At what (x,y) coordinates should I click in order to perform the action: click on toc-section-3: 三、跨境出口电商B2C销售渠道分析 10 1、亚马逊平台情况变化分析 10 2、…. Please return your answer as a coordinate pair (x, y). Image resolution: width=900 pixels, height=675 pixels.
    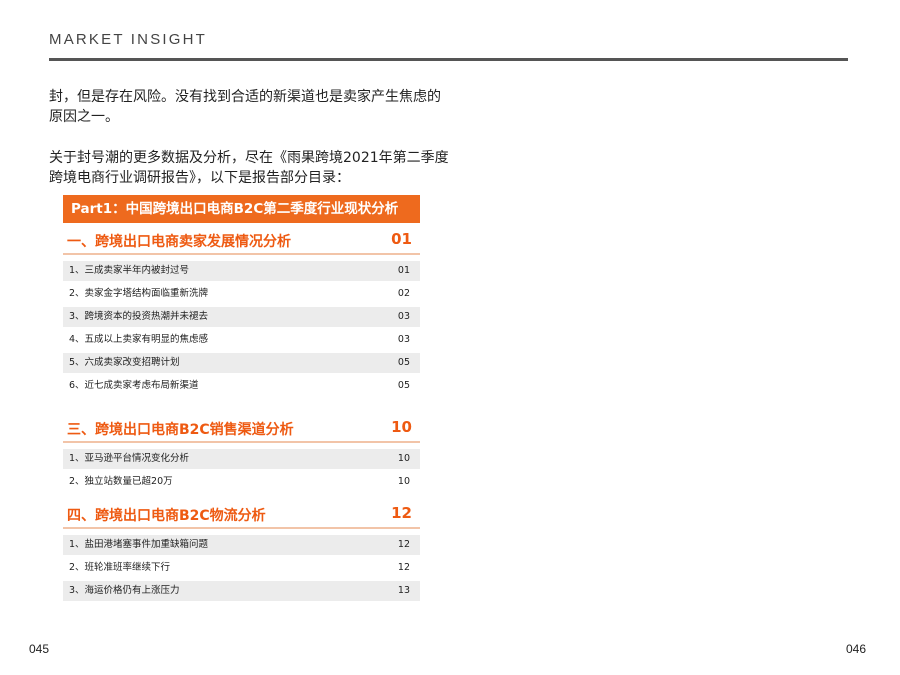
    Looking at the image, I should click on (241, 454).